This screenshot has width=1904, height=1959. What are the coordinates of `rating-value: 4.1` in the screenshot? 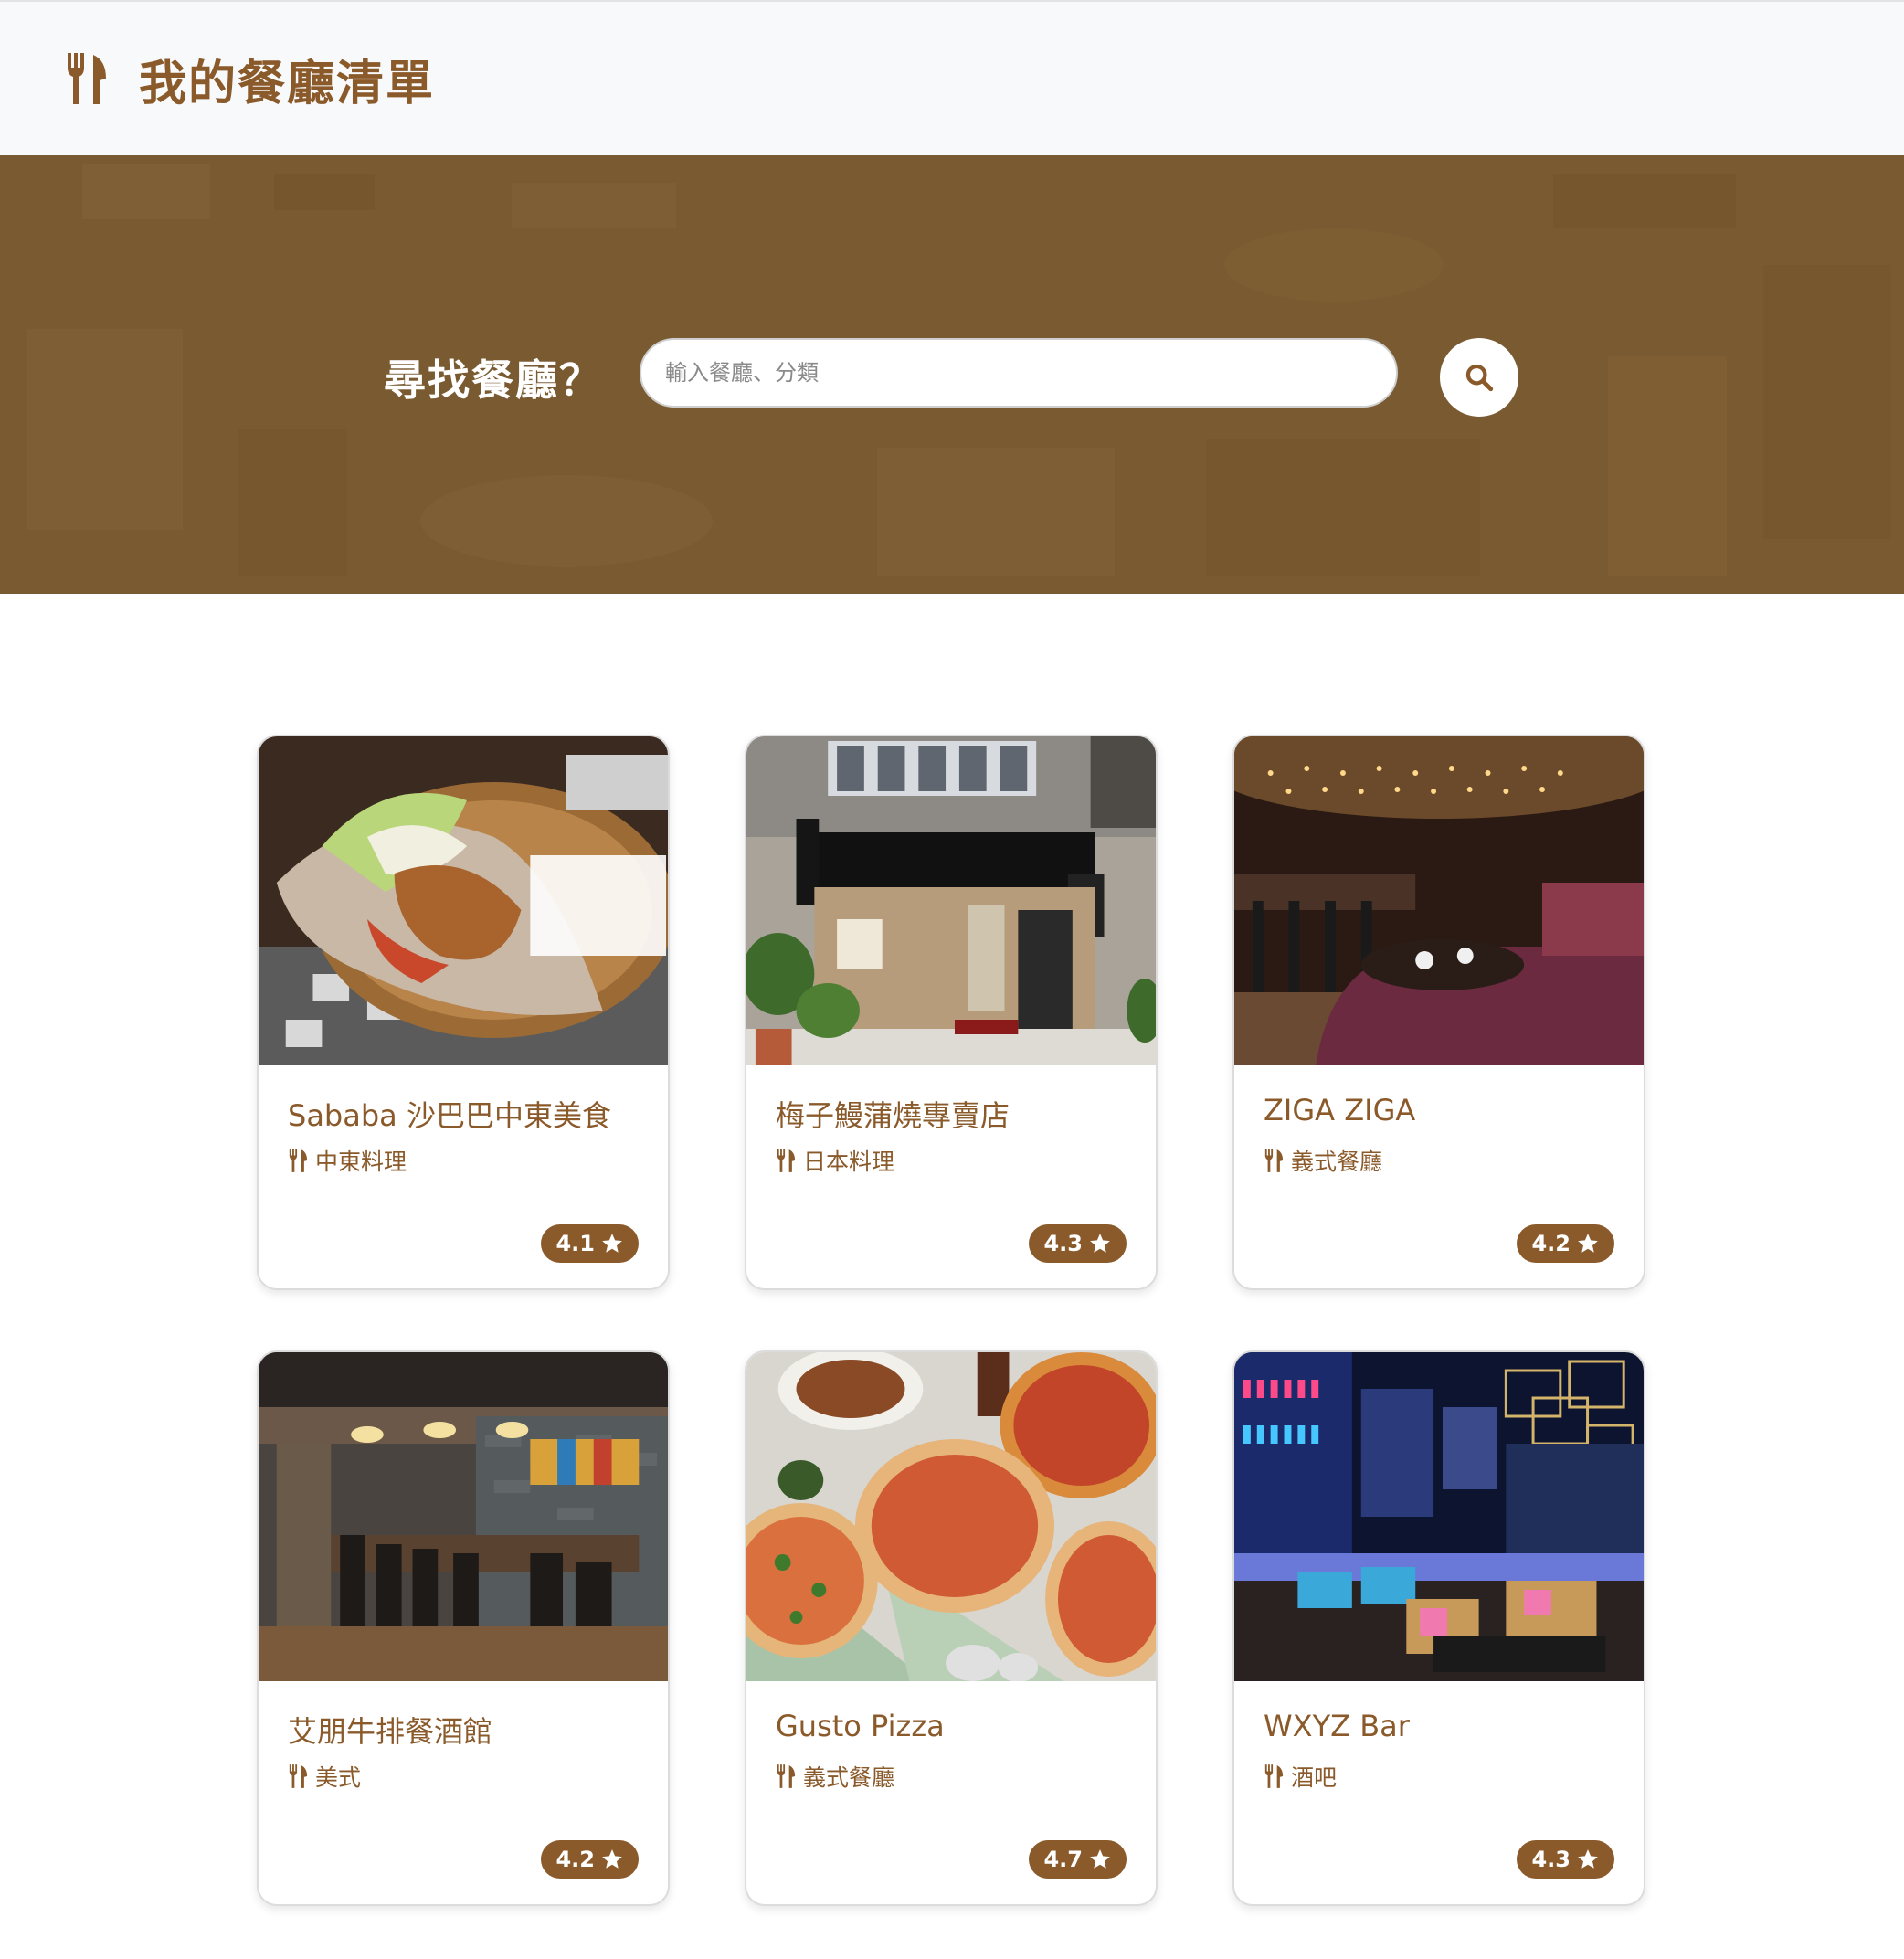 It's located at (575, 1243).